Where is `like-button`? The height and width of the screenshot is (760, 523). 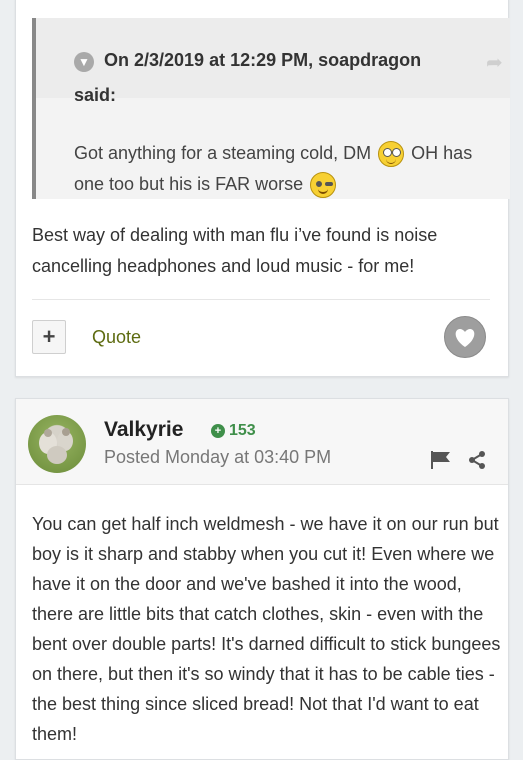
like-button is located at coordinates (465, 337).